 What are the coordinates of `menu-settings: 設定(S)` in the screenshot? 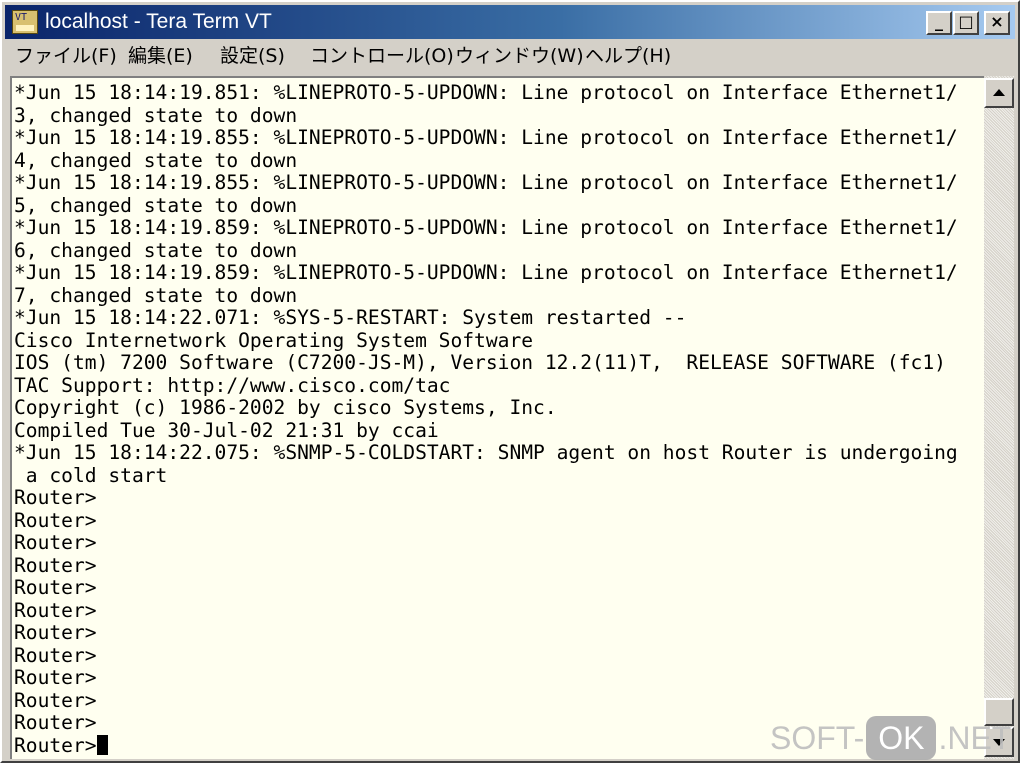 It's located at (252, 56).